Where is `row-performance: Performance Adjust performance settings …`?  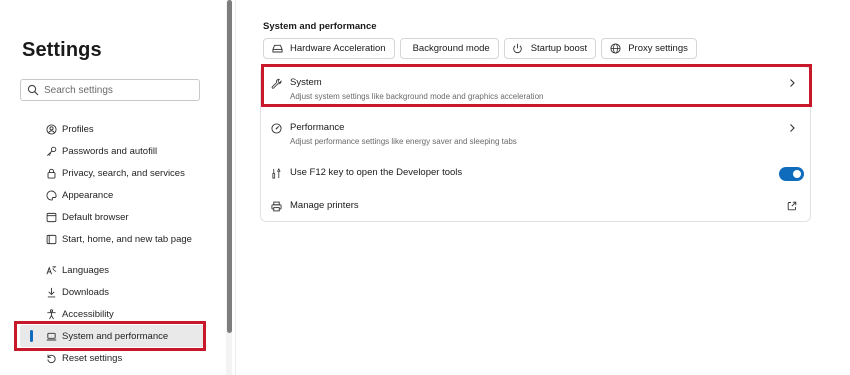 row-performance: Performance Adjust performance settings … is located at coordinates (535, 139).